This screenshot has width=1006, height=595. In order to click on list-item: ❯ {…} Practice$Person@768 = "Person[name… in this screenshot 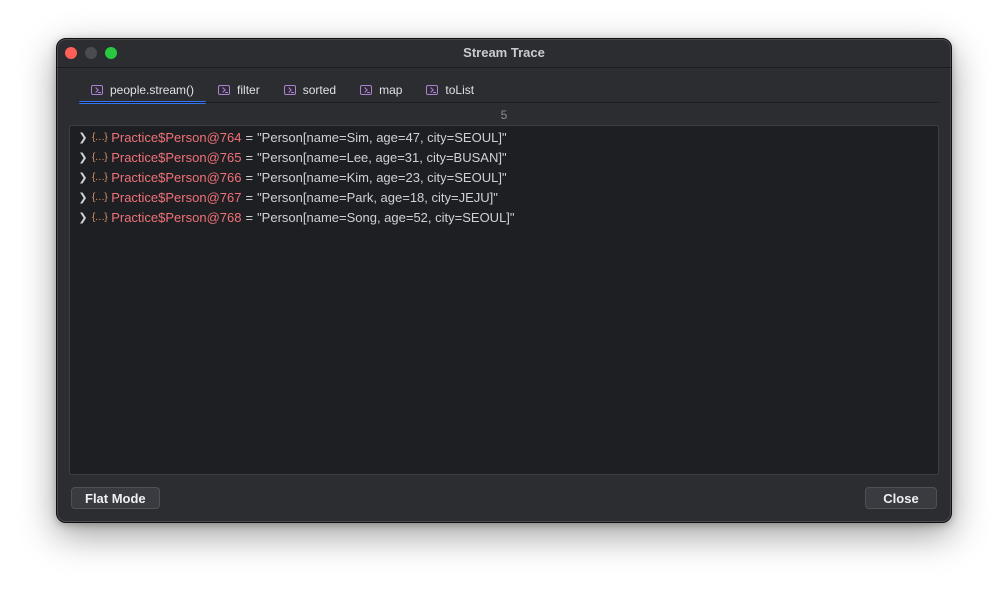, I will do `click(295, 217)`.